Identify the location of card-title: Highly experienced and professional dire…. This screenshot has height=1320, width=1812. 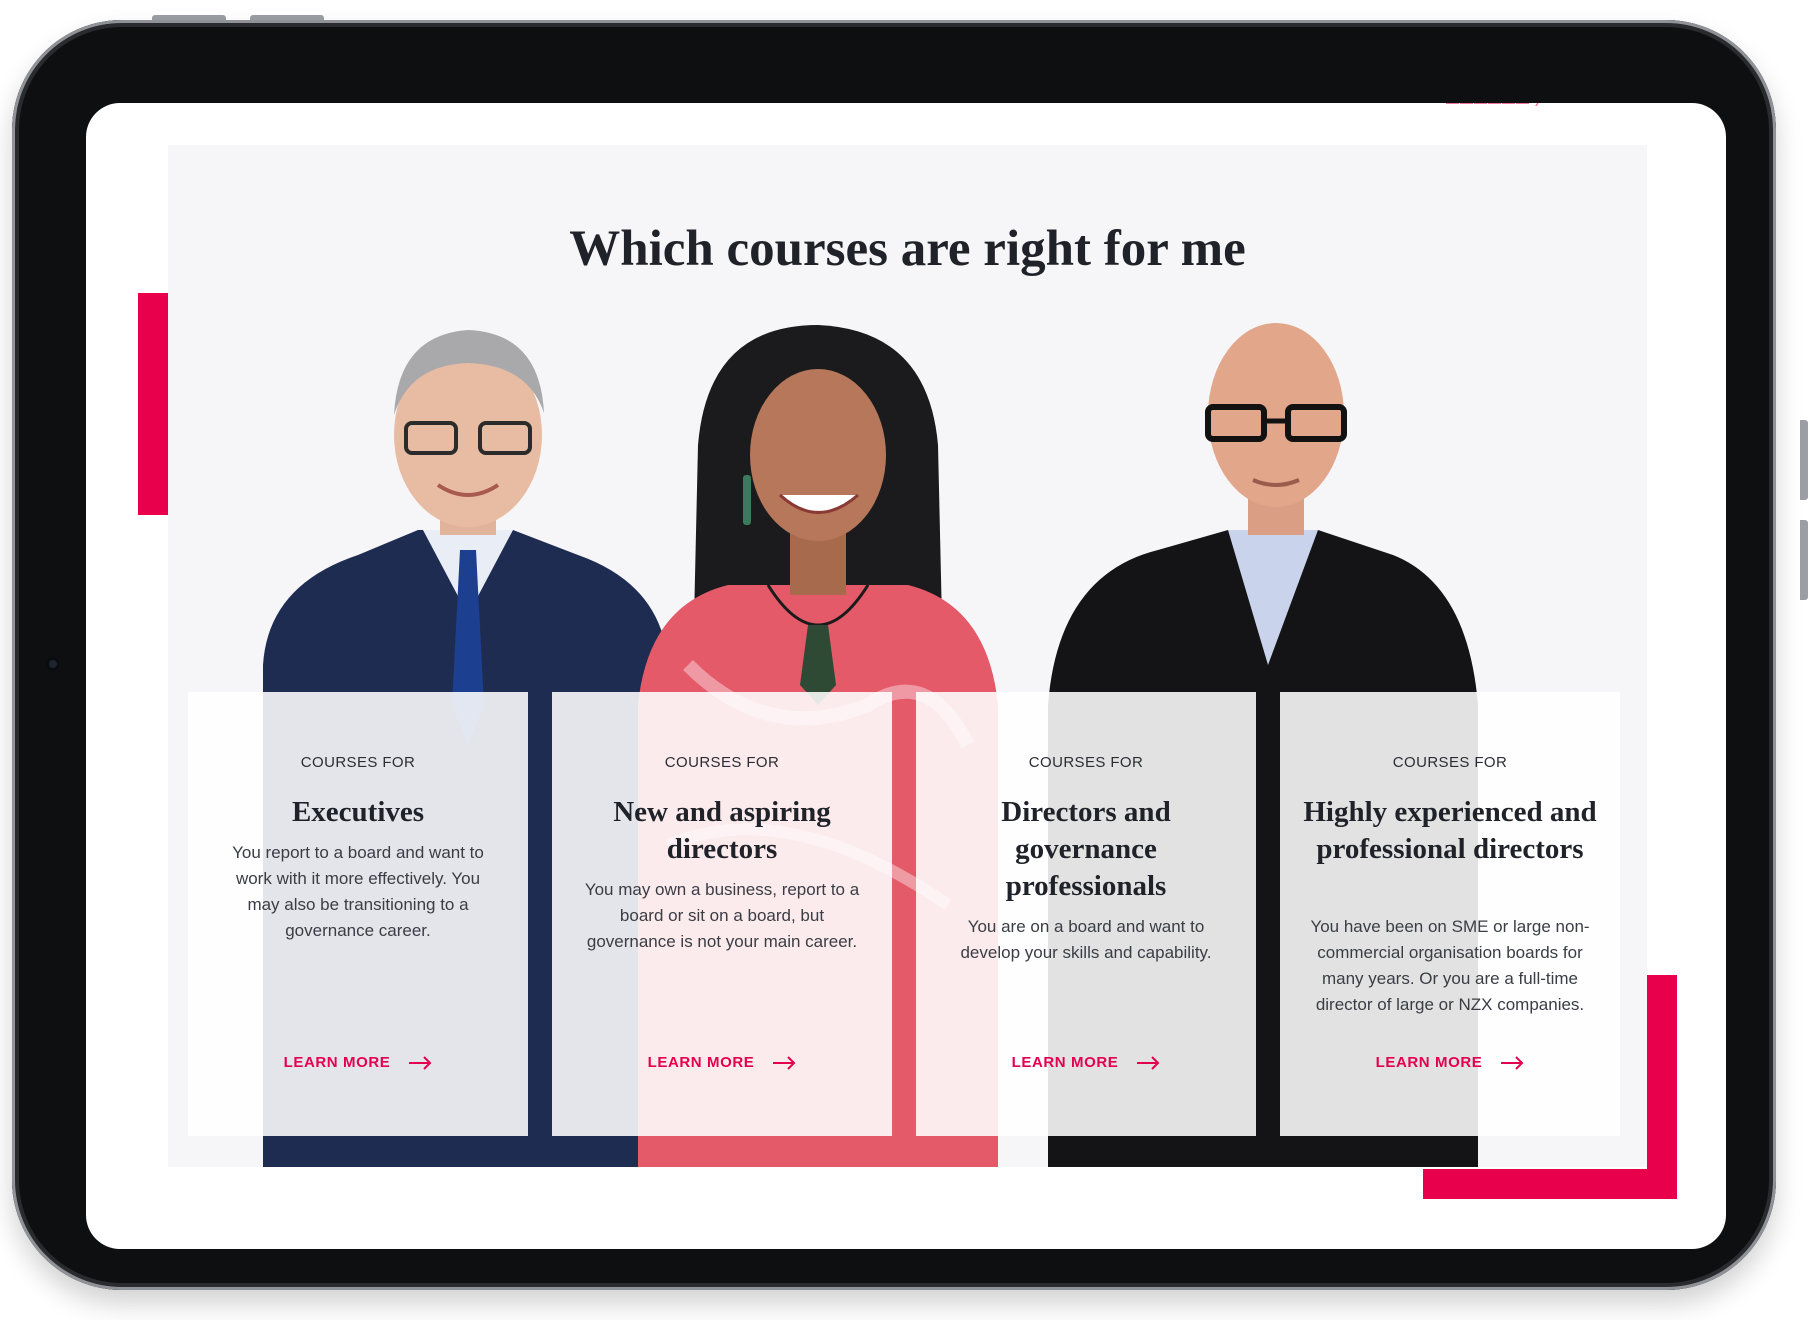
(1450, 830).